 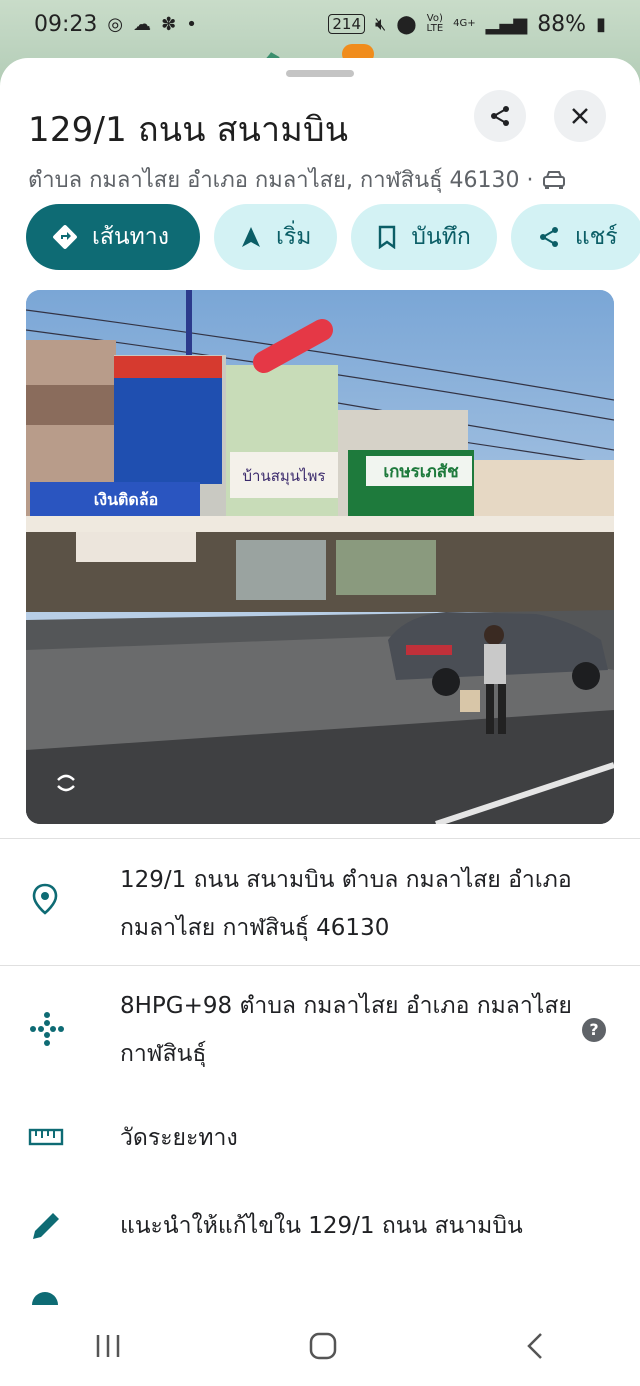 I want to click on close-button, so click(x=580, y=116).